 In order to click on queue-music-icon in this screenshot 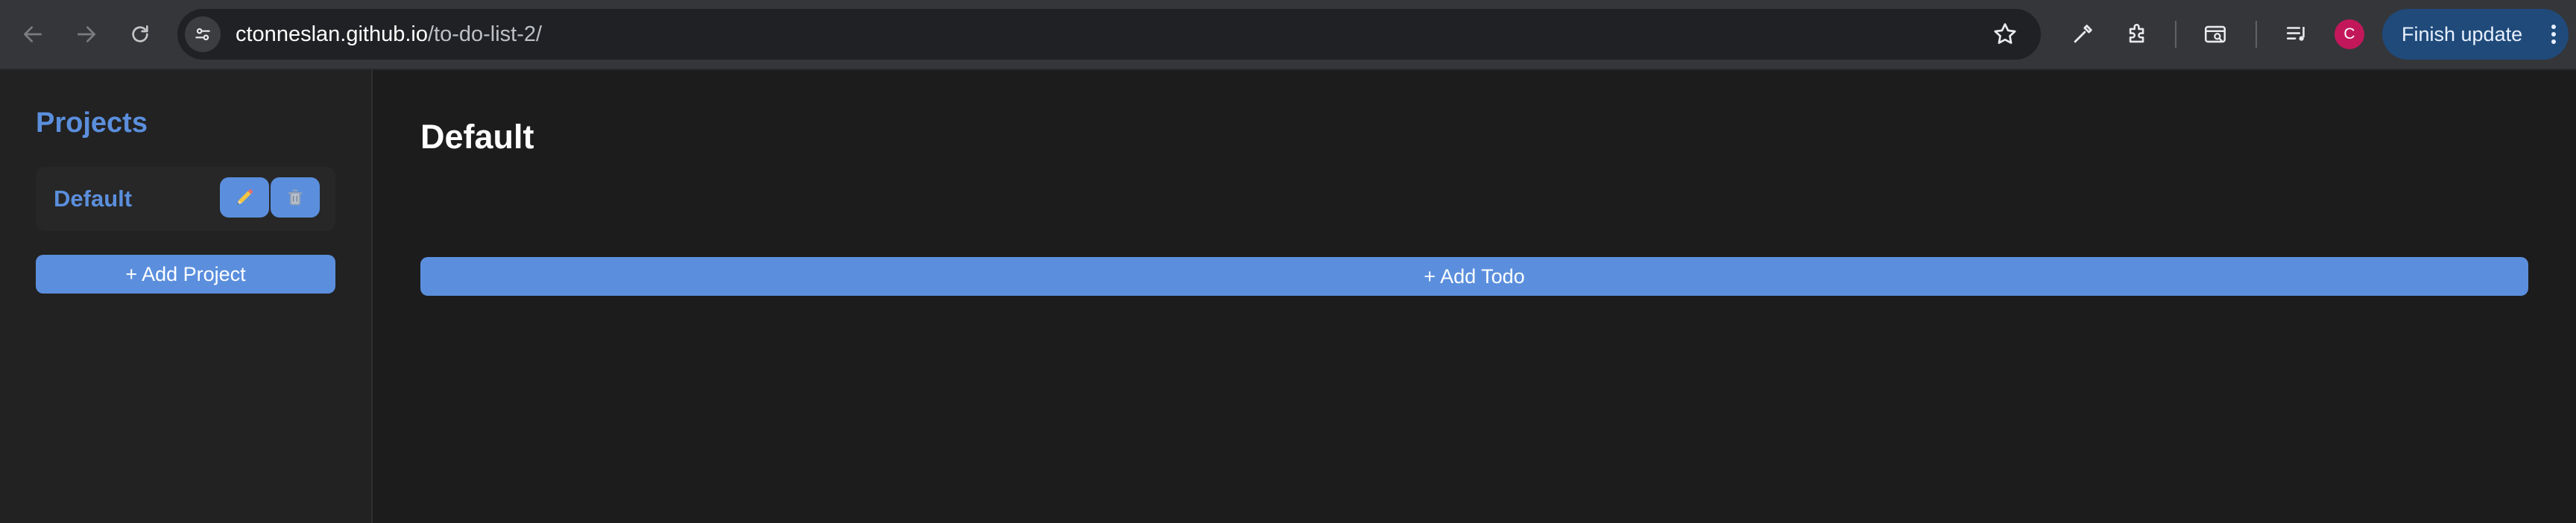, I will do `click(2295, 34)`.